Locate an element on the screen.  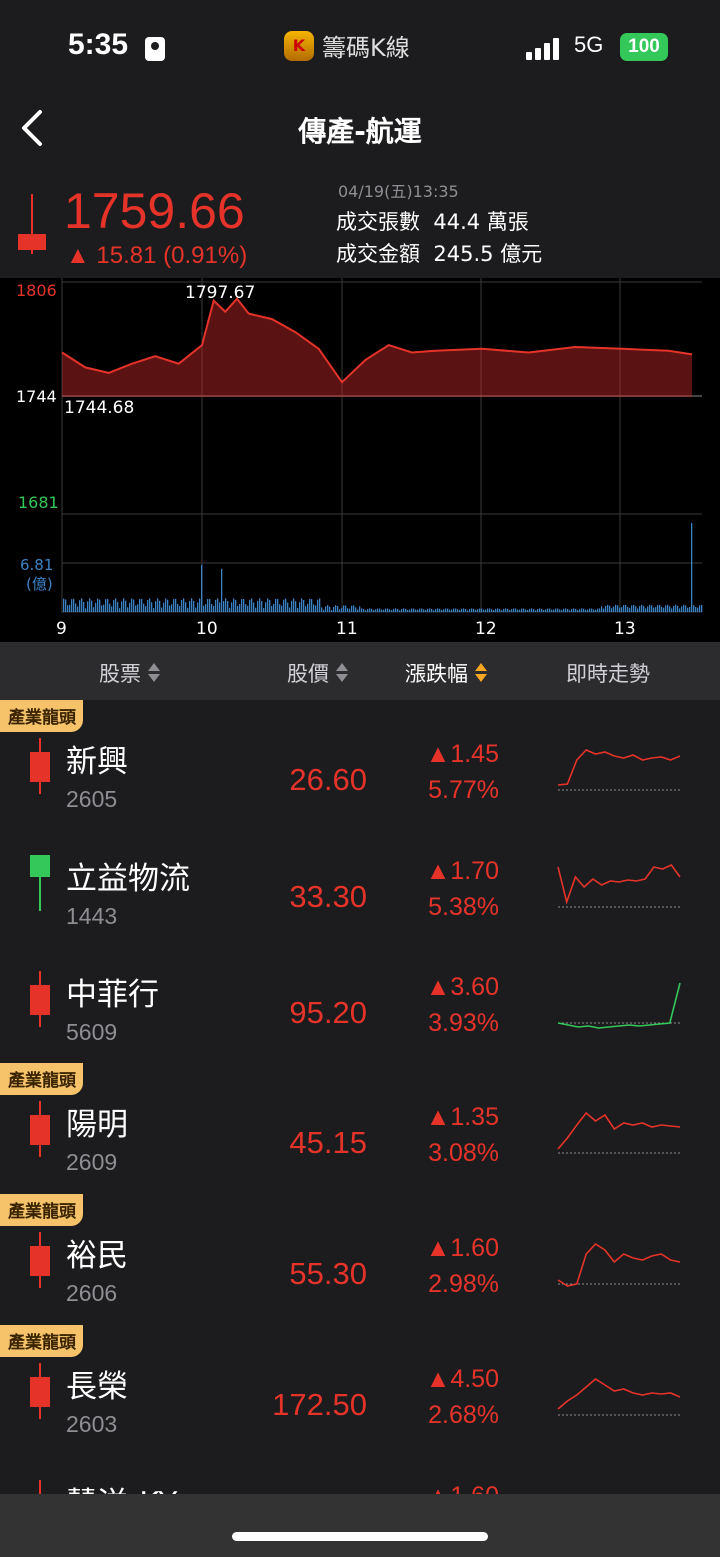
stock-row: 產業龍頭 長榮 2603 172.50 ▲4.50 2.68% is located at coordinates (360, 1391).